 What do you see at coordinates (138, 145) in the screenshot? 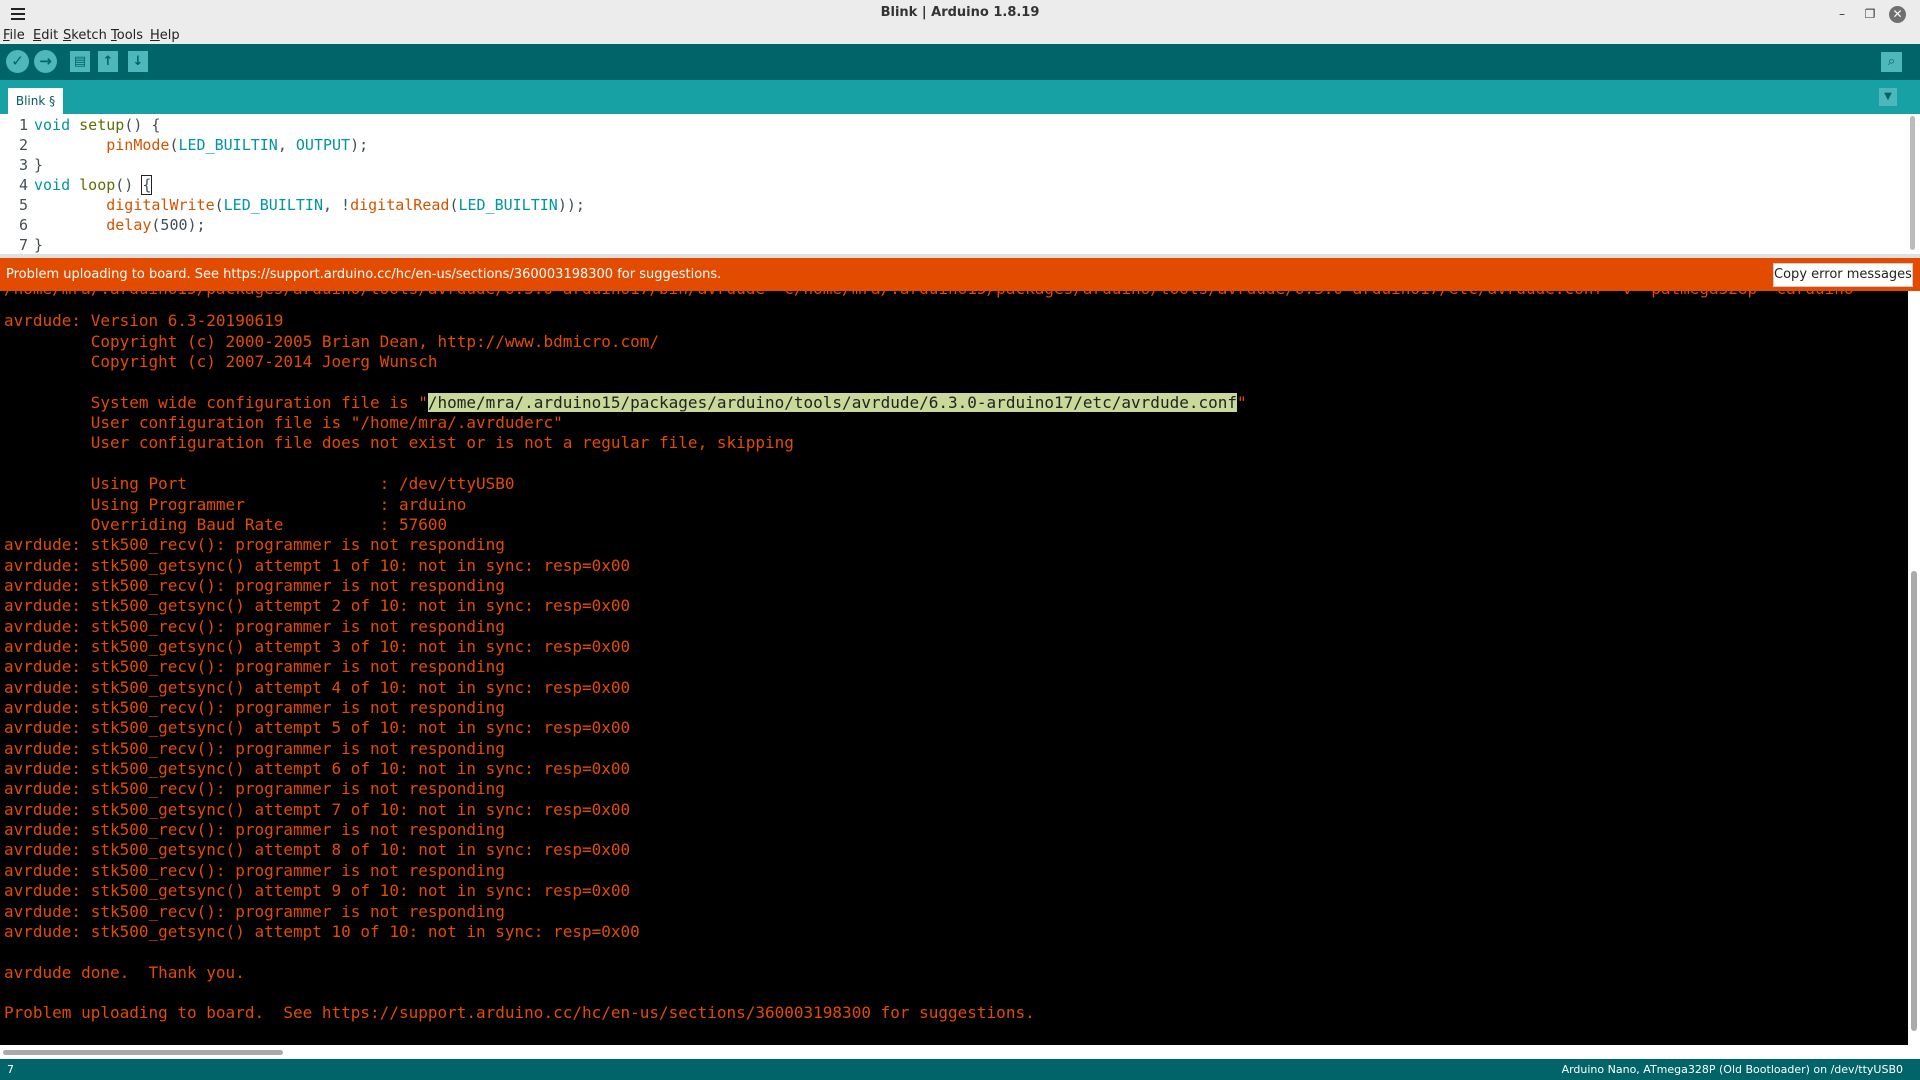
I see `code-token: pinMode` at bounding box center [138, 145].